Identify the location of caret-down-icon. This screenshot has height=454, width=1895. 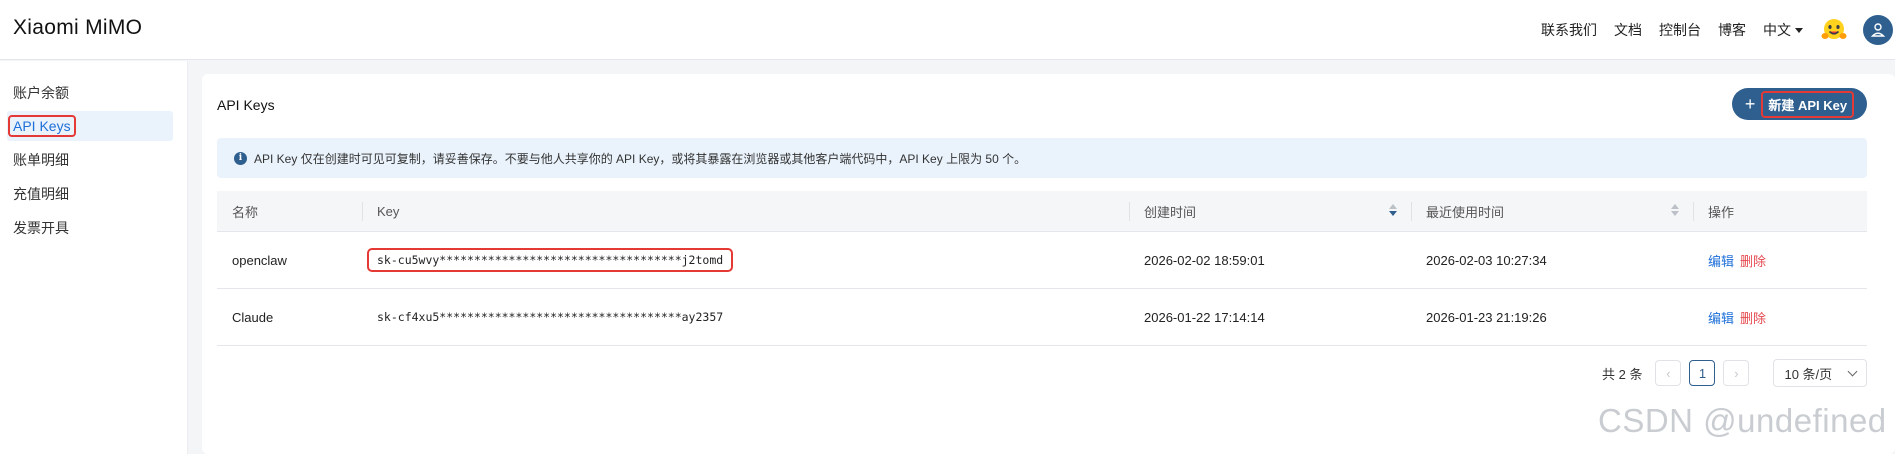
(1799, 30).